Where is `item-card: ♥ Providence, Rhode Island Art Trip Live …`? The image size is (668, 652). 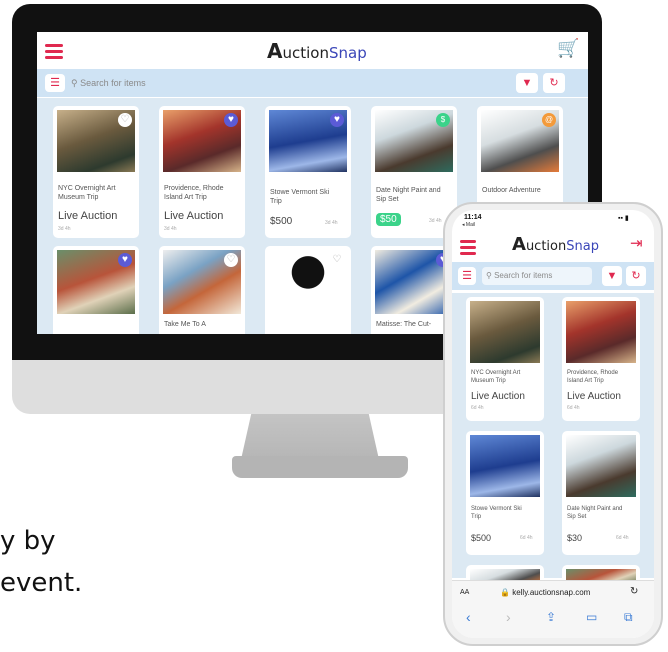
item-card: ♥ Providence, Rhode Island Art Trip Live … is located at coordinates (202, 172).